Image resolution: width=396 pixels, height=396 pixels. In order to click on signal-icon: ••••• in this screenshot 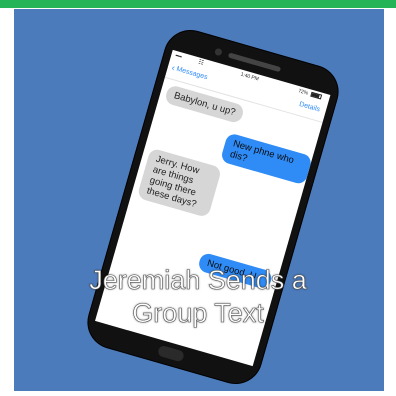, I will do `click(178, 56)`.